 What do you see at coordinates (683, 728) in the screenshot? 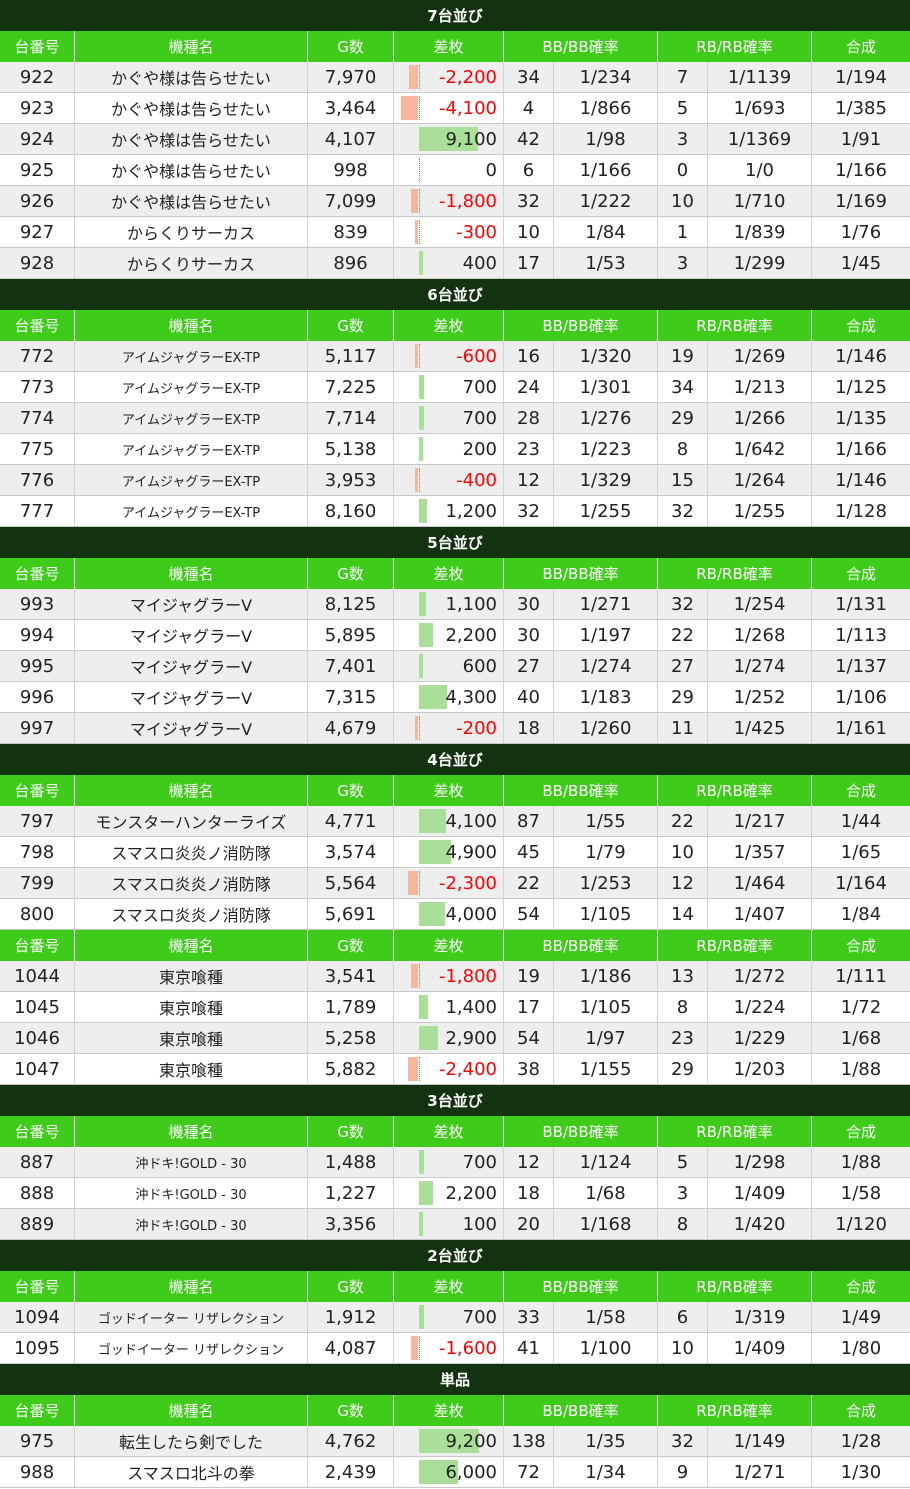
I see `rb-count: 11` at bounding box center [683, 728].